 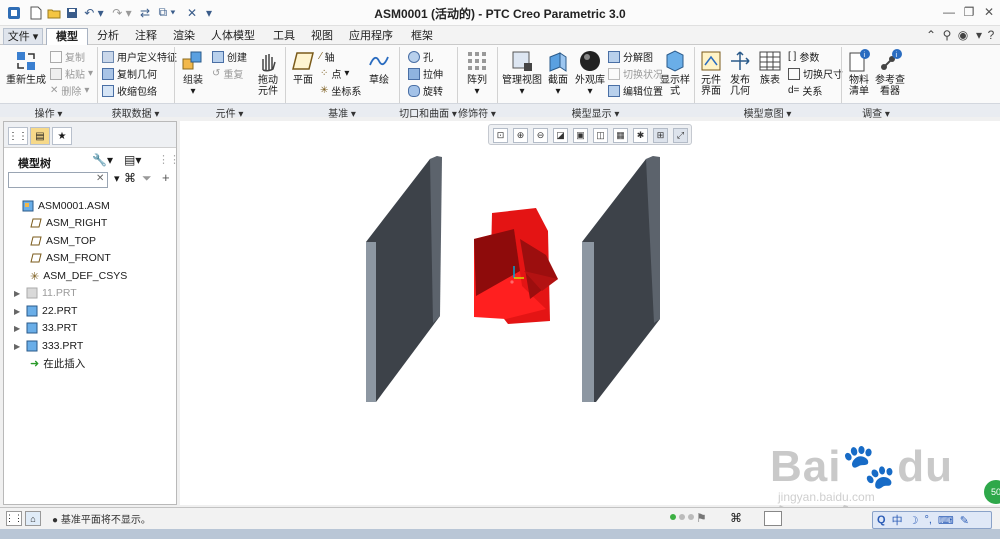 I want to click on minimize-button: —, so click(x=949, y=12).